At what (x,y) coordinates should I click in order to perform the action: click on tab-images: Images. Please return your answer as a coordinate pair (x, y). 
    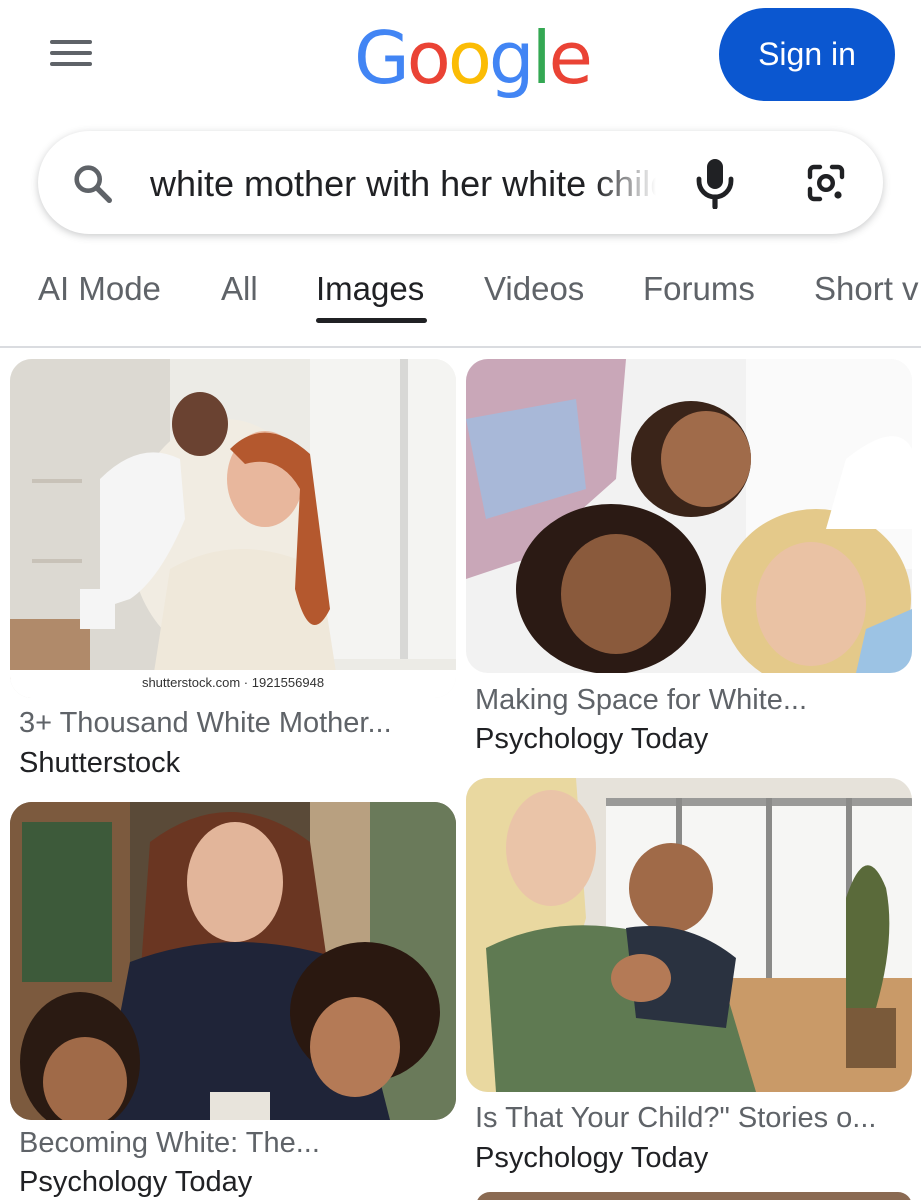
    Looking at the image, I should click on (370, 289).